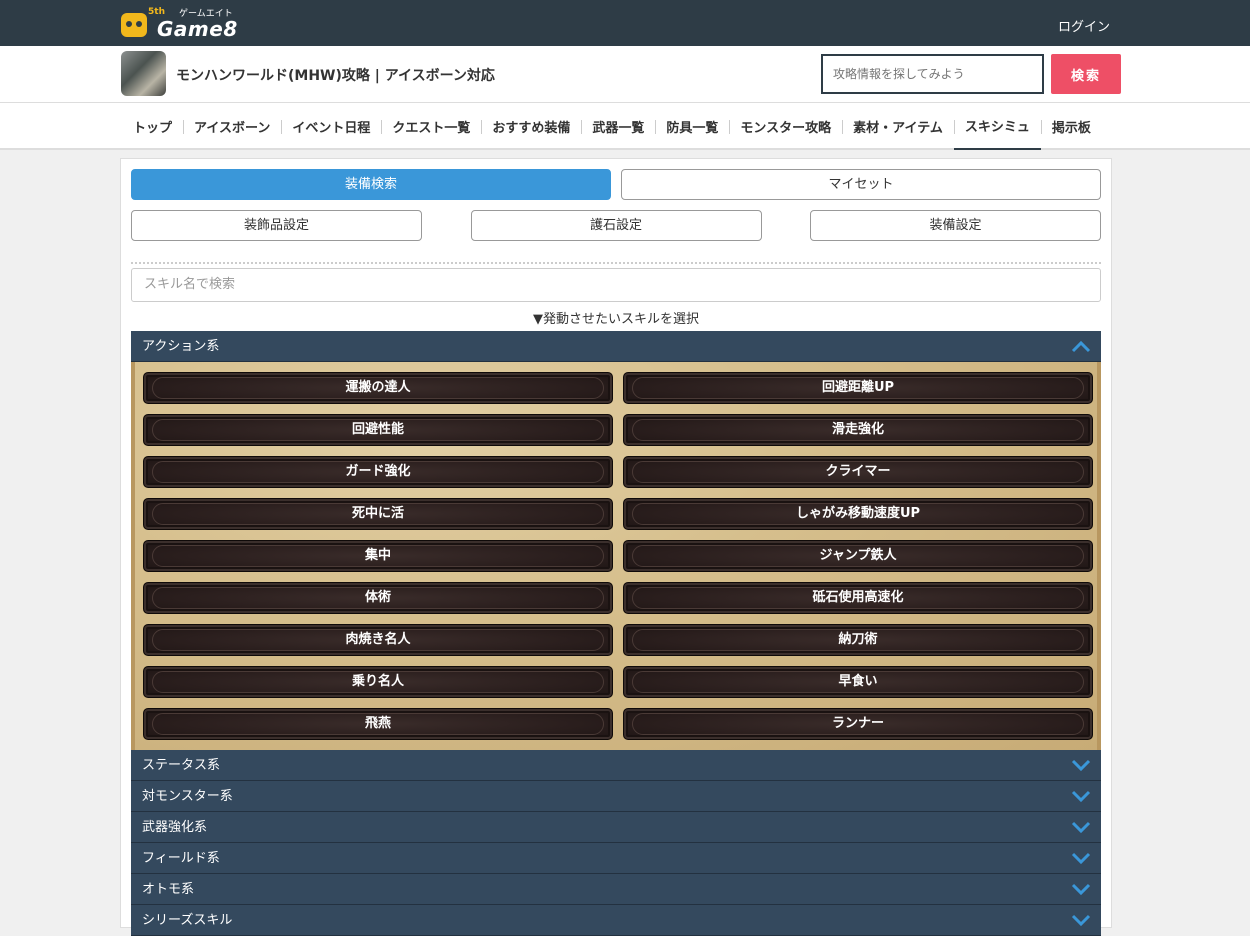 This screenshot has width=1250, height=936. Describe the element at coordinates (858, 514) in the screenshot. I see `skill-button: しゃがみ移動速度UP` at that location.